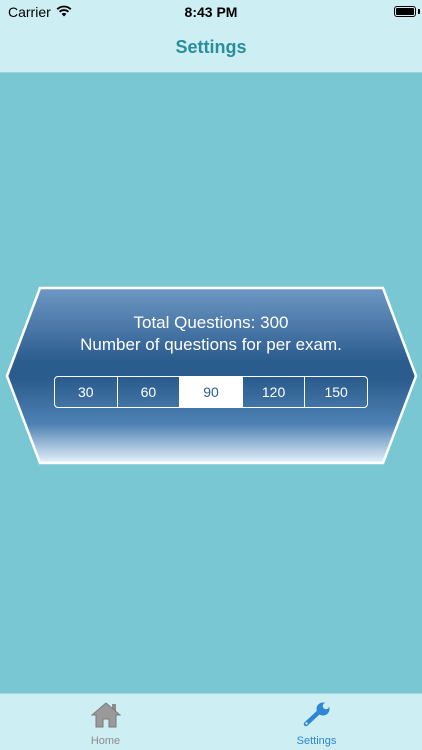  I want to click on battery-tip, so click(419, 11).